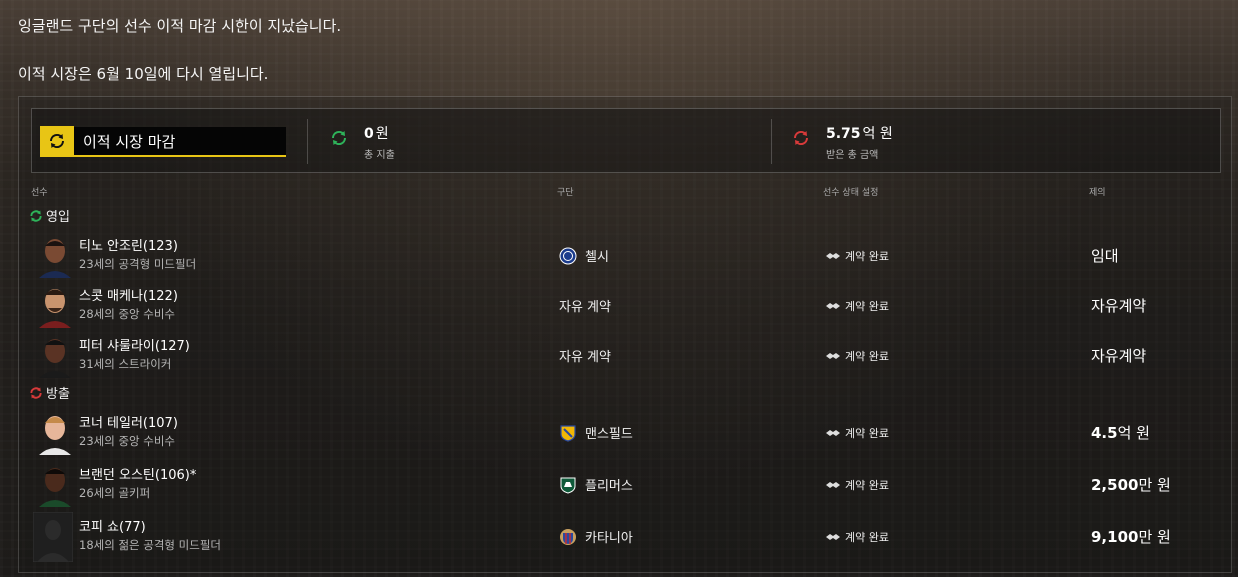 This screenshot has height=577, width=1238. What do you see at coordinates (609, 434) in the screenshot?
I see `club-name: 맨스필드` at bounding box center [609, 434].